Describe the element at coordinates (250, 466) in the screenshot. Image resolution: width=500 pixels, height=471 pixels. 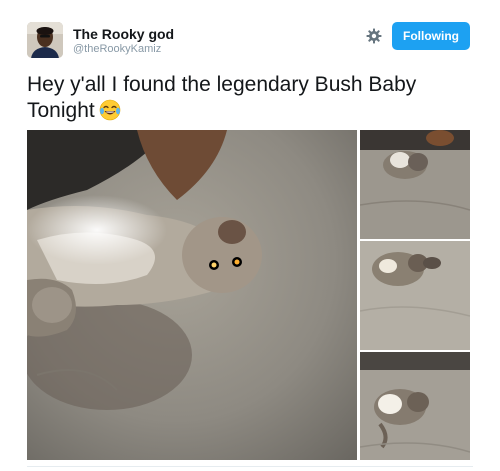
I see `divider` at that location.